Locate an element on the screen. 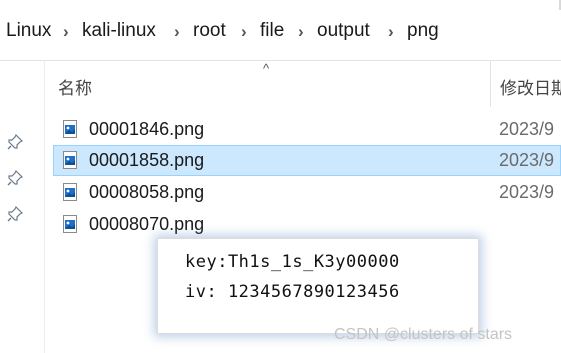 The height and width of the screenshot is (353, 561). key-text: key:Th1s_1s_K3y00000 is located at coordinates (292, 262).